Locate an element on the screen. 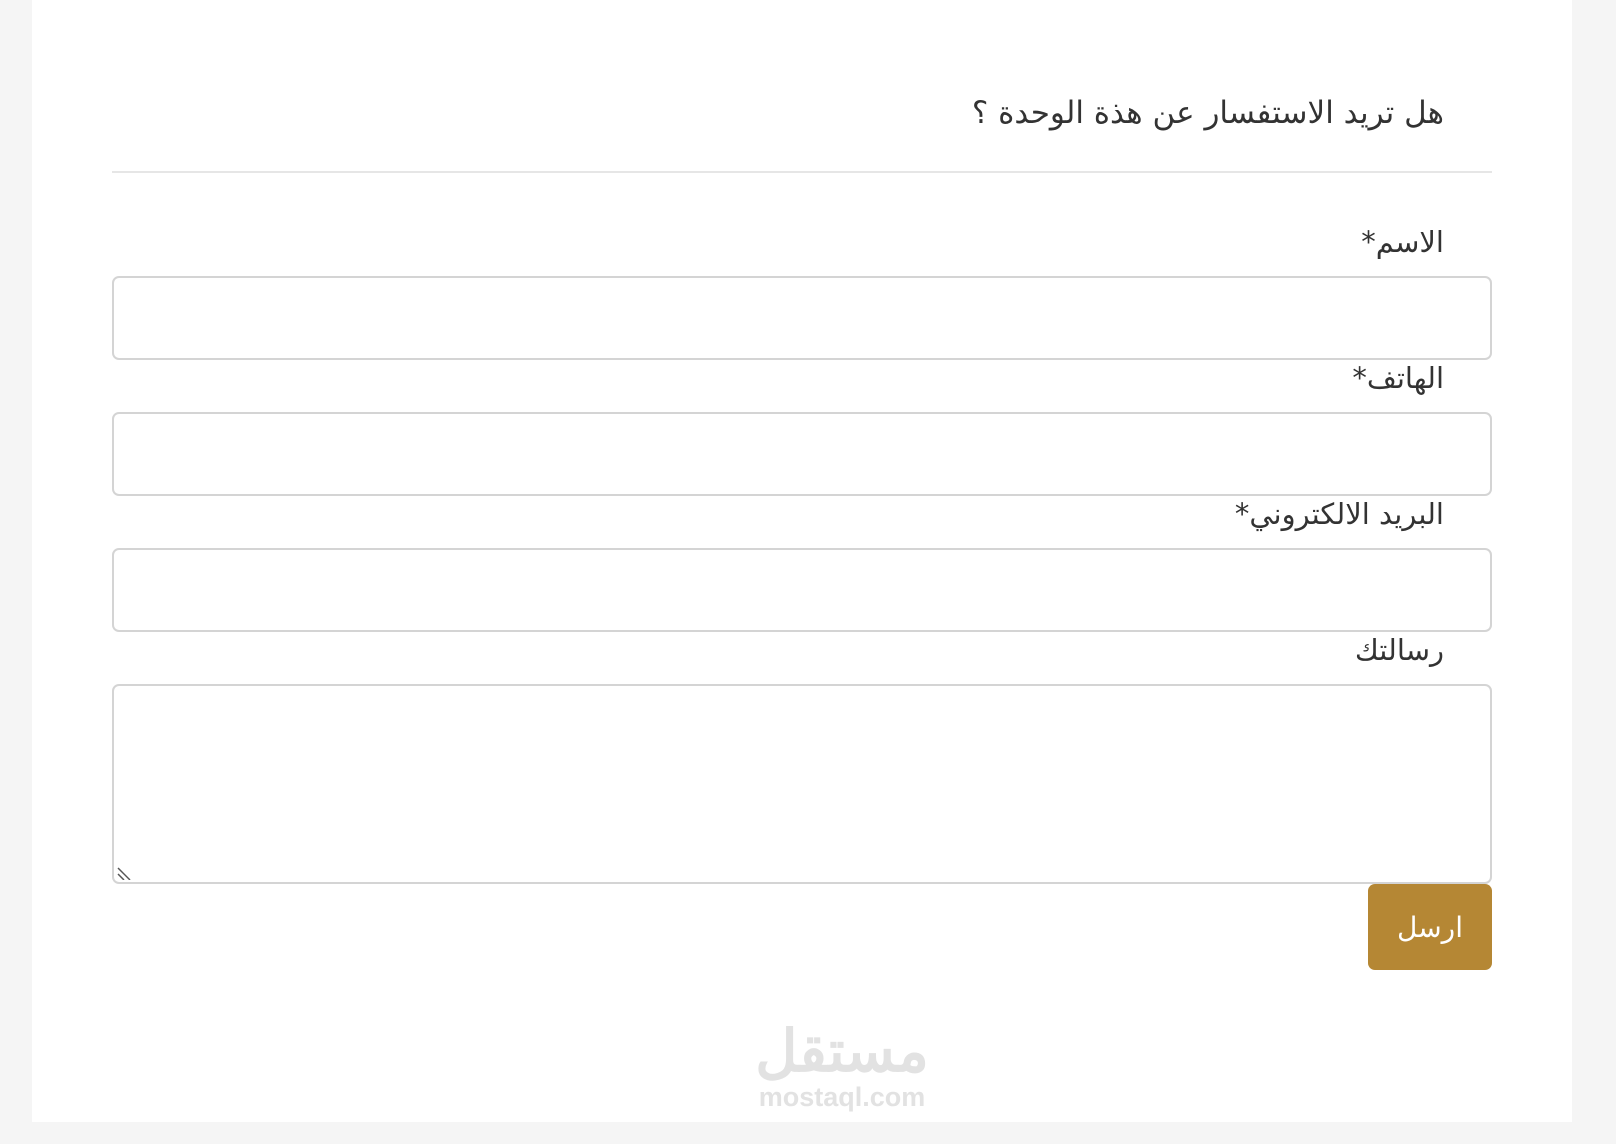 The height and width of the screenshot is (1144, 1616). phone-label: الهاتف* is located at coordinates (1398, 378).